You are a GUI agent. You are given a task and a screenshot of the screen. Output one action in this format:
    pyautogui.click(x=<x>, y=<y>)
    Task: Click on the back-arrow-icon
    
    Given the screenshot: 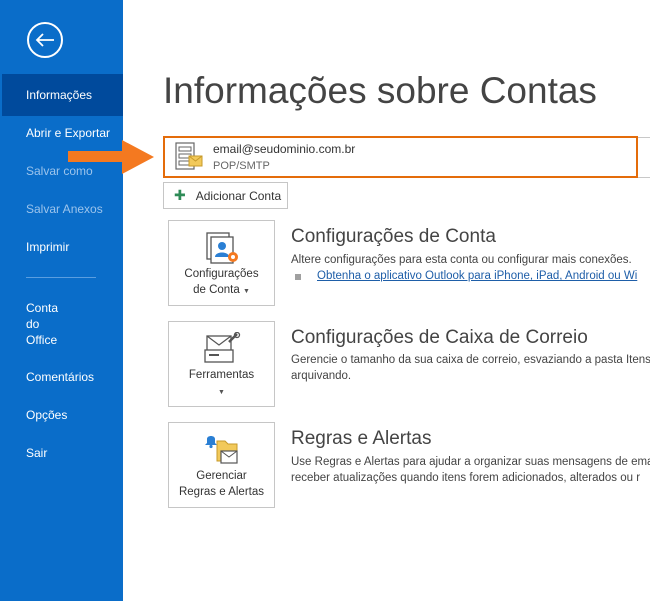 What is the action you would take?
    pyautogui.click(x=44, y=40)
    